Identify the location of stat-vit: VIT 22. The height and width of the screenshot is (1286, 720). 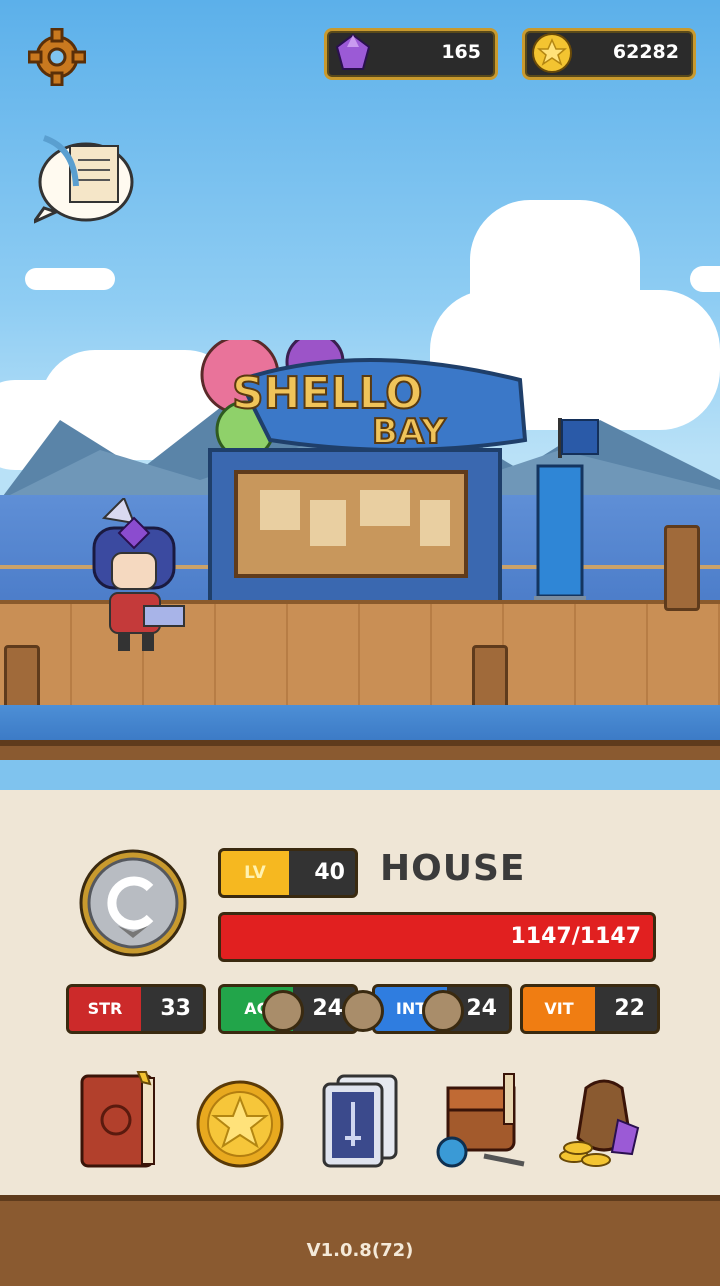
(590, 1009).